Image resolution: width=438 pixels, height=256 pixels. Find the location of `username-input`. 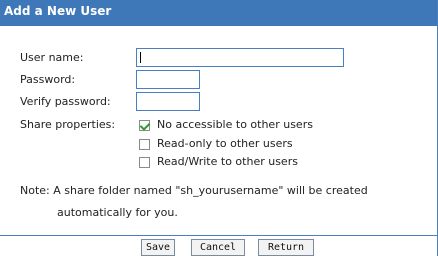

username-input is located at coordinates (240, 57).